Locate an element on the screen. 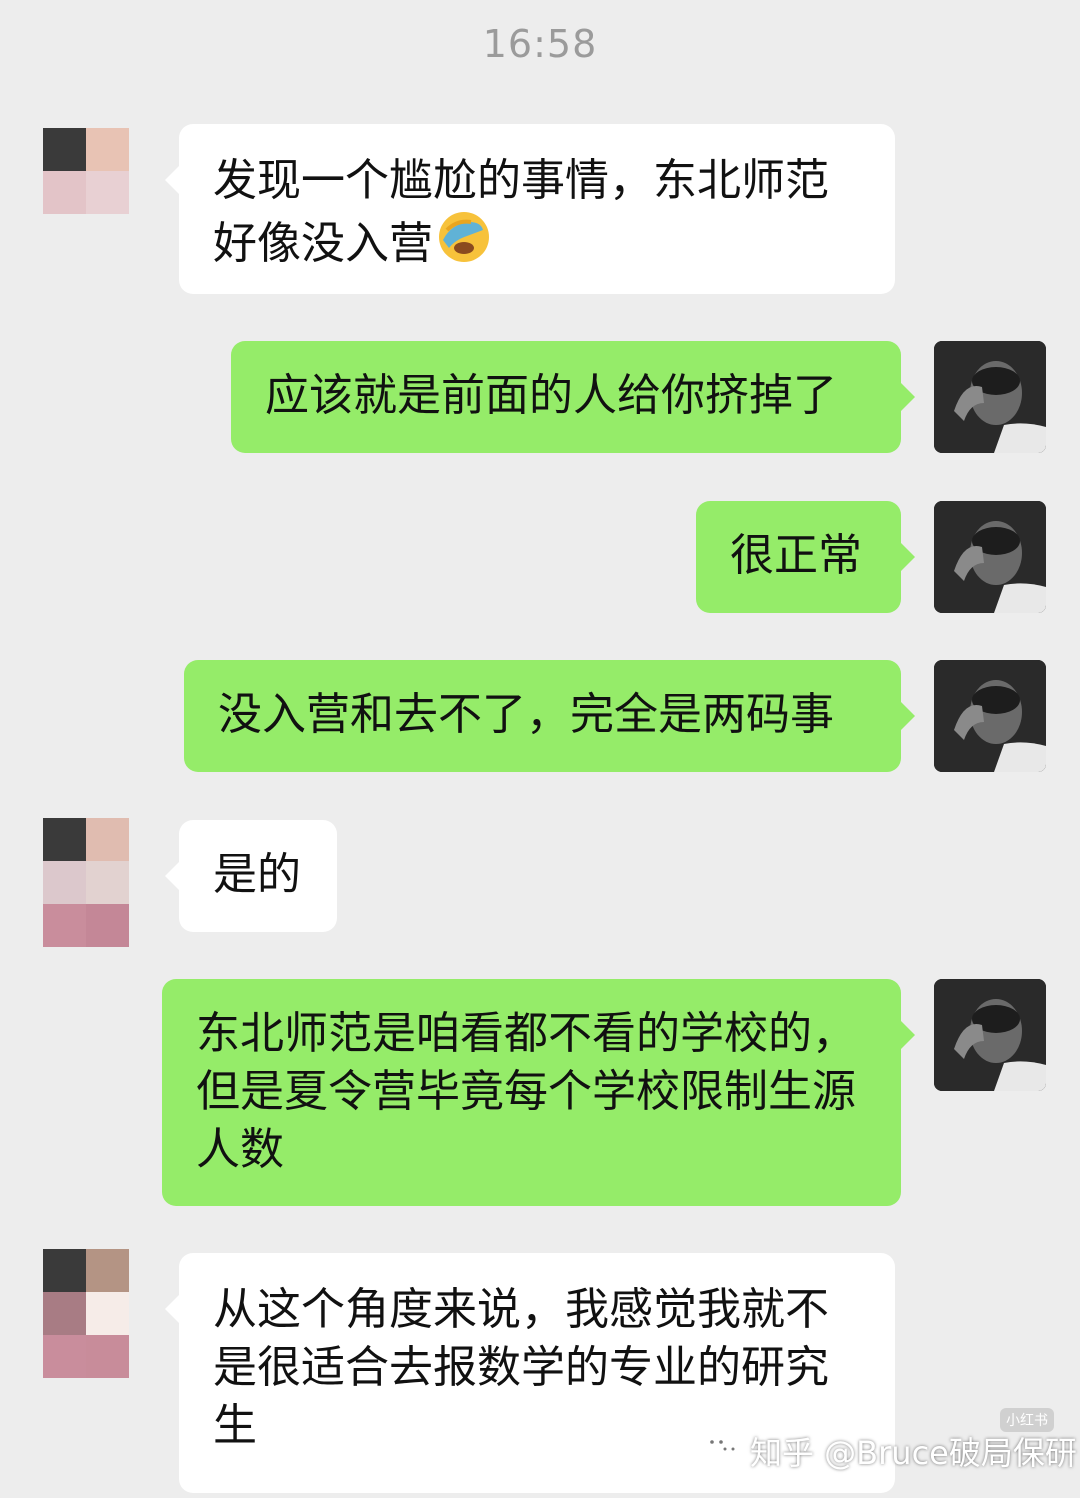  message-text: 没入营和去不了，完全是两码事 is located at coordinates (526, 714).